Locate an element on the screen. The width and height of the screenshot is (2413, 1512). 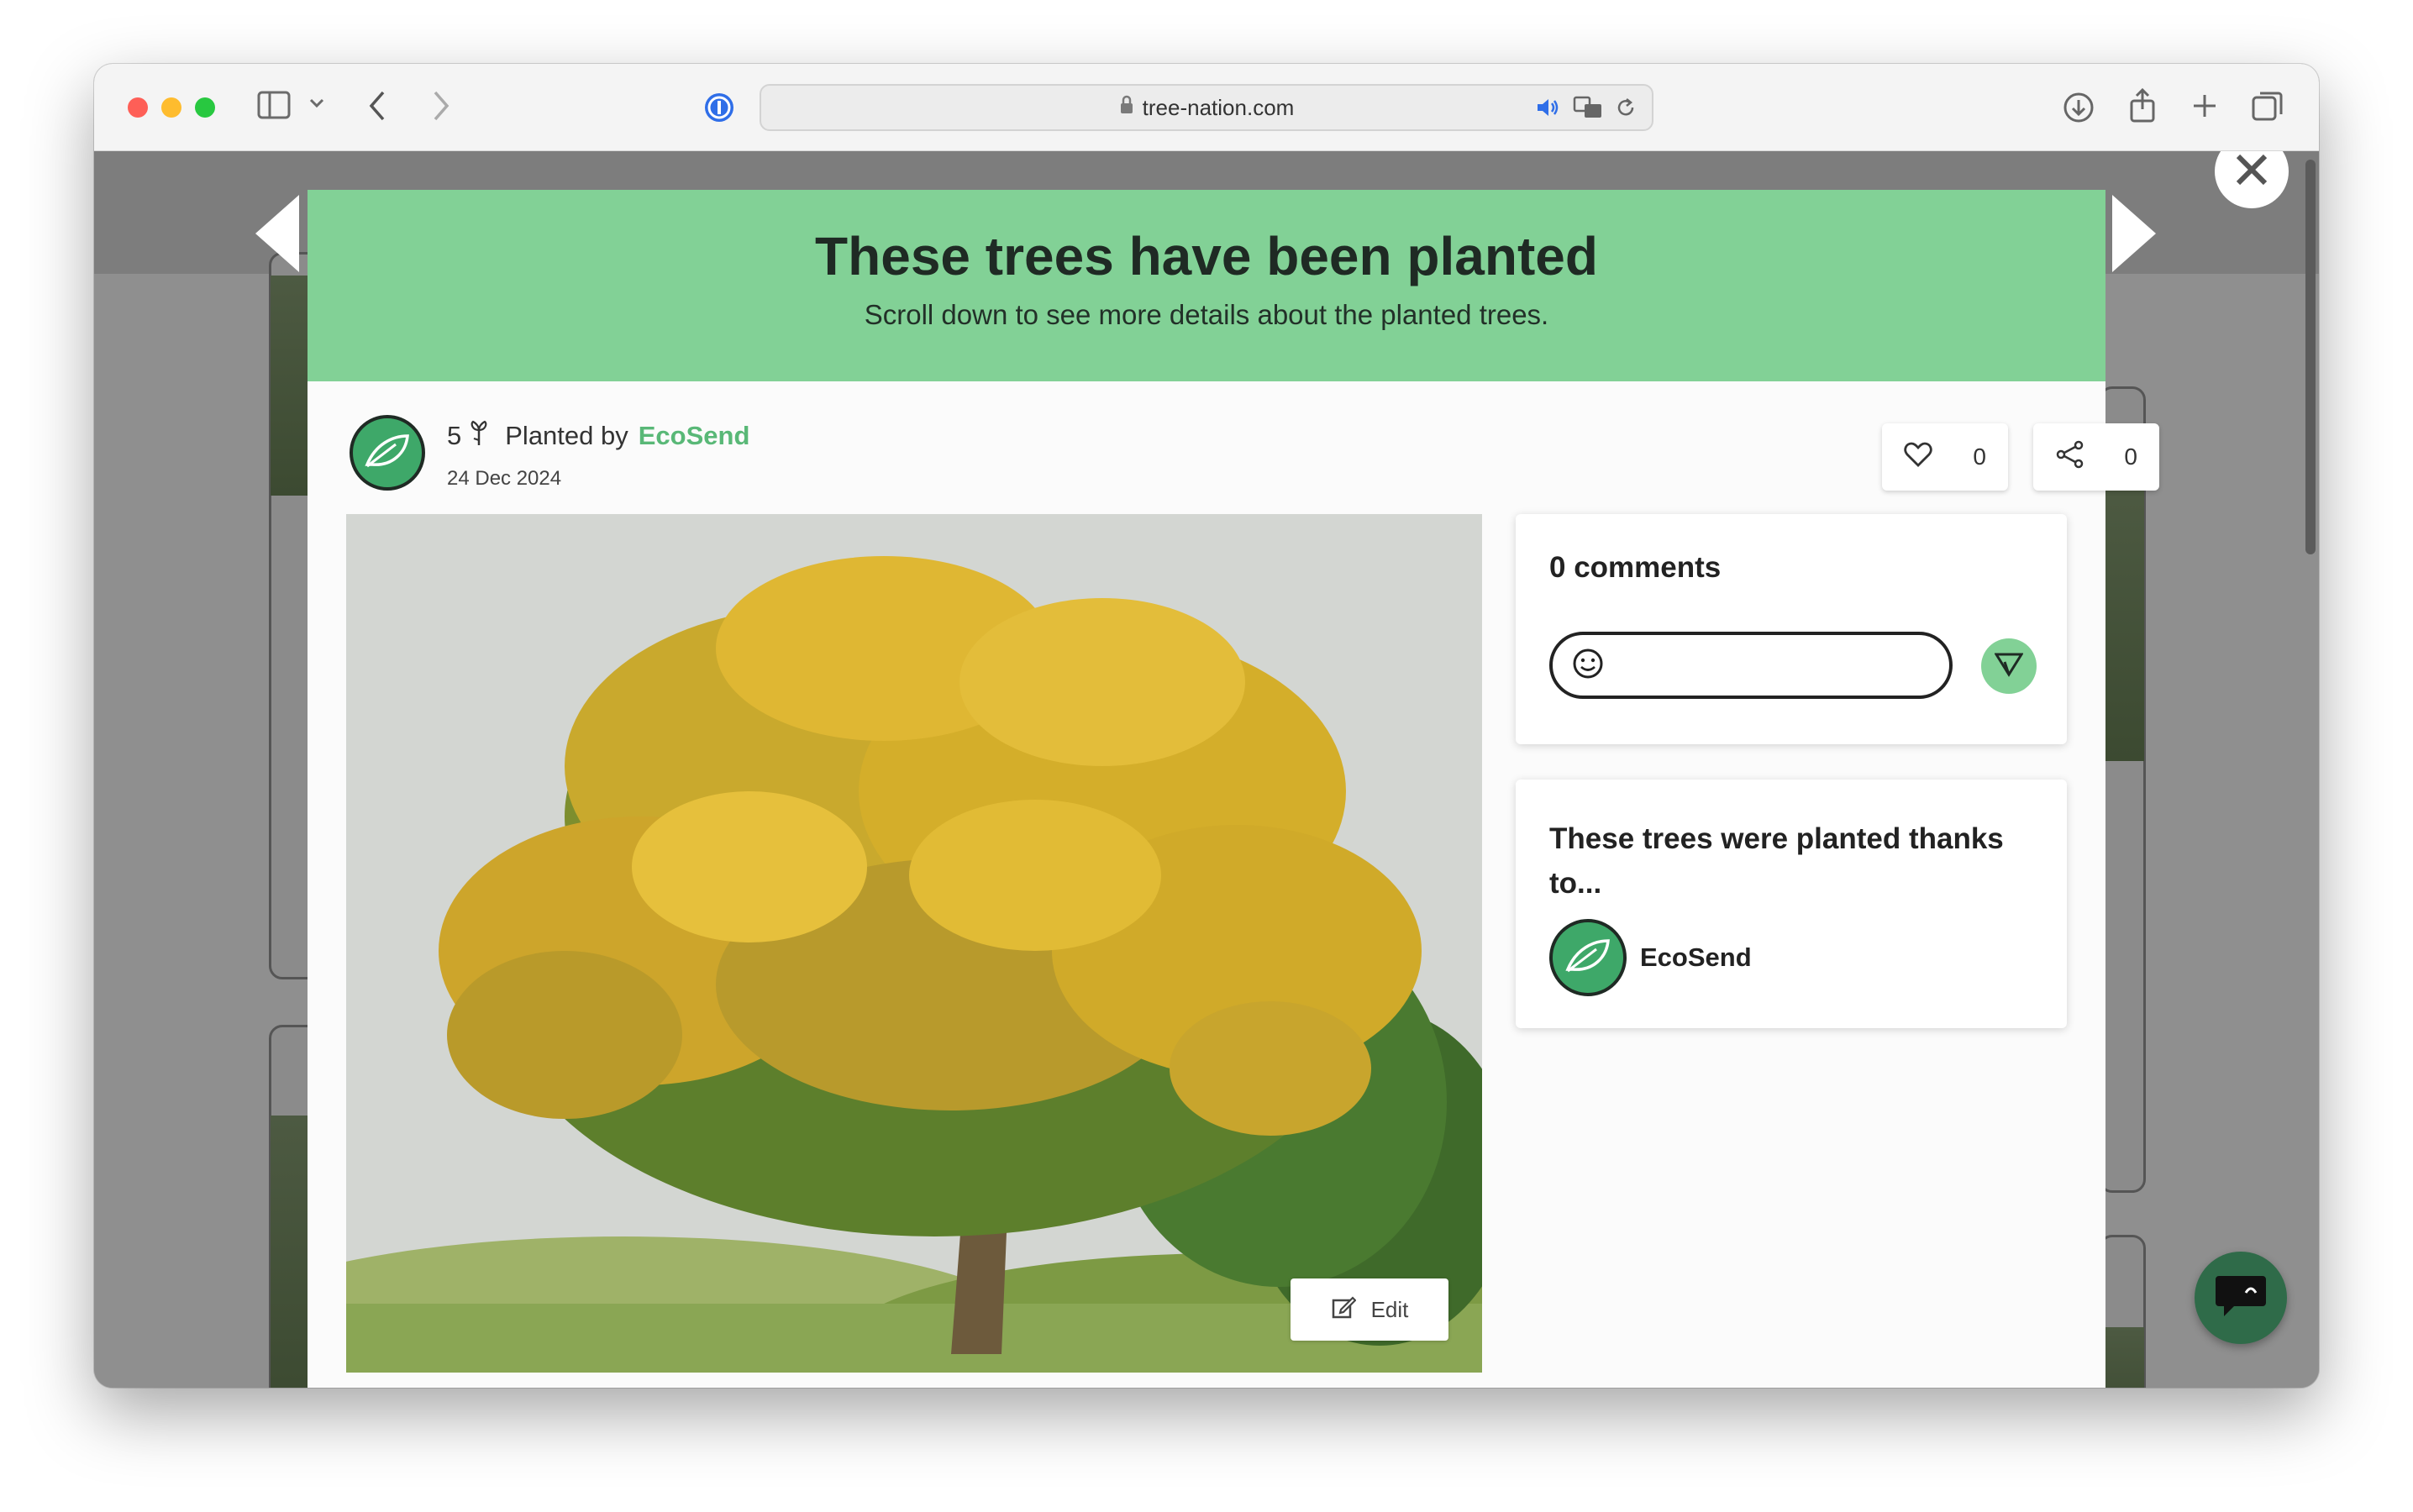
sidebar-icon is located at coordinates (274, 105).